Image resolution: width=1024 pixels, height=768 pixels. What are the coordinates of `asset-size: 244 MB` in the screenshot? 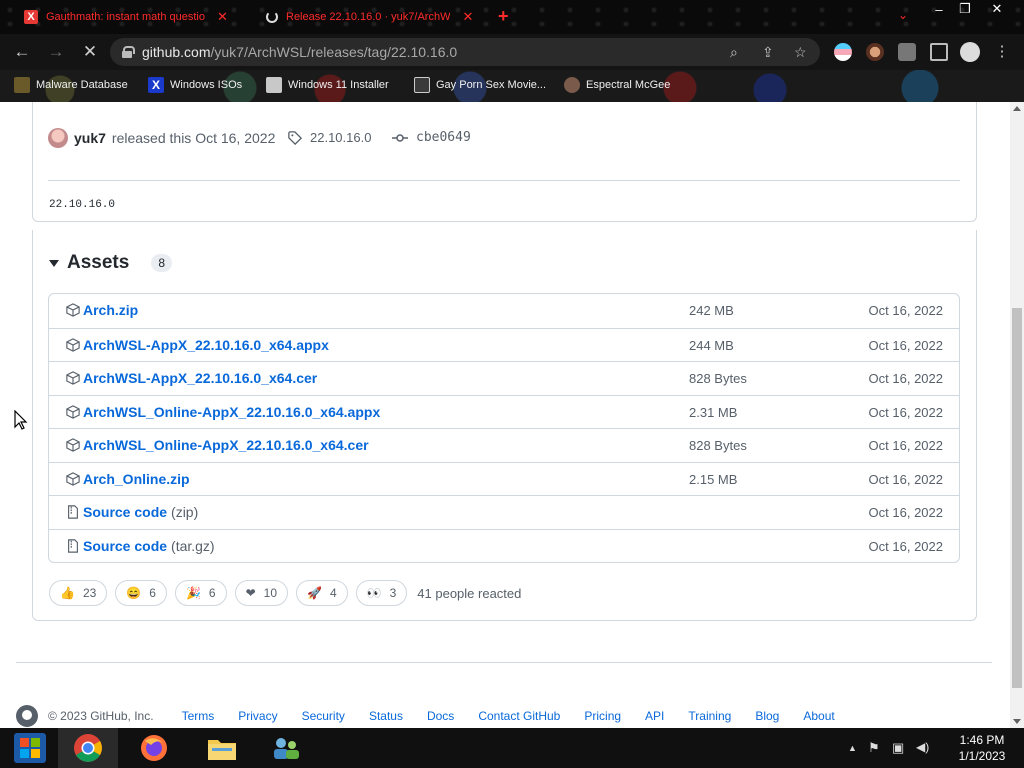 It's located at (711, 345).